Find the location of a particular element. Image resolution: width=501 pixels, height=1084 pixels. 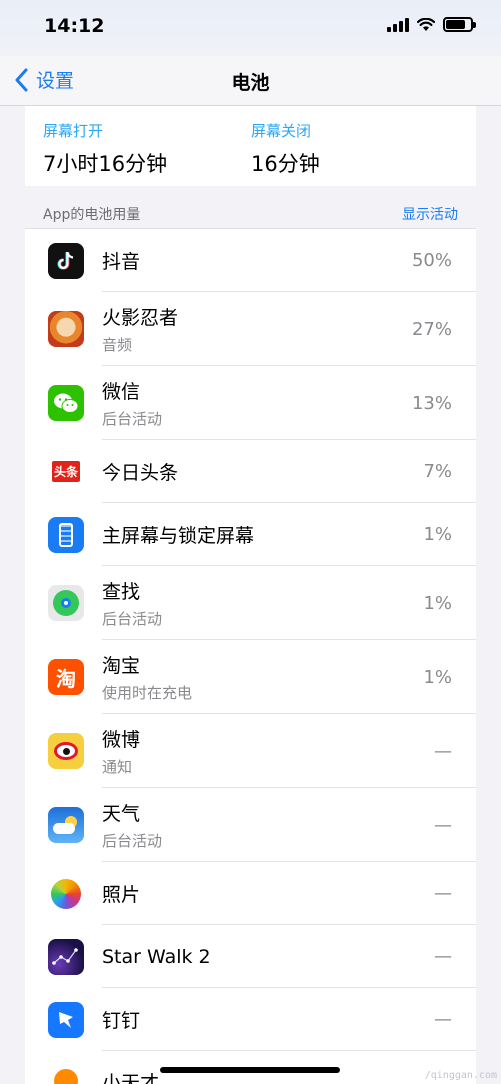

section-header: App的电池用量 显示活动 is located at coordinates (250, 207).